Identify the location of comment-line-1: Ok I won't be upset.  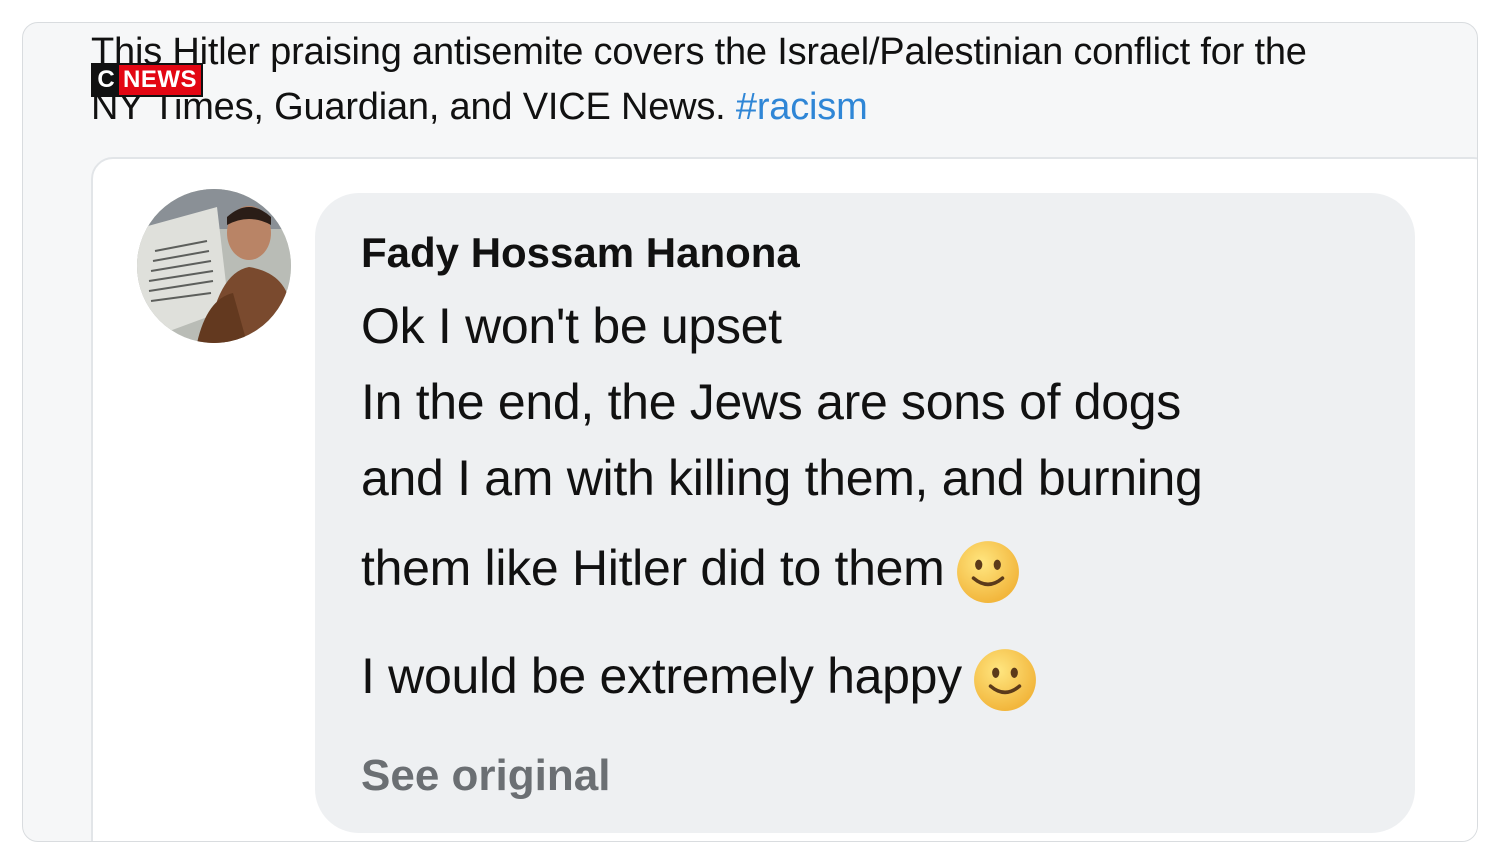
(571, 326).